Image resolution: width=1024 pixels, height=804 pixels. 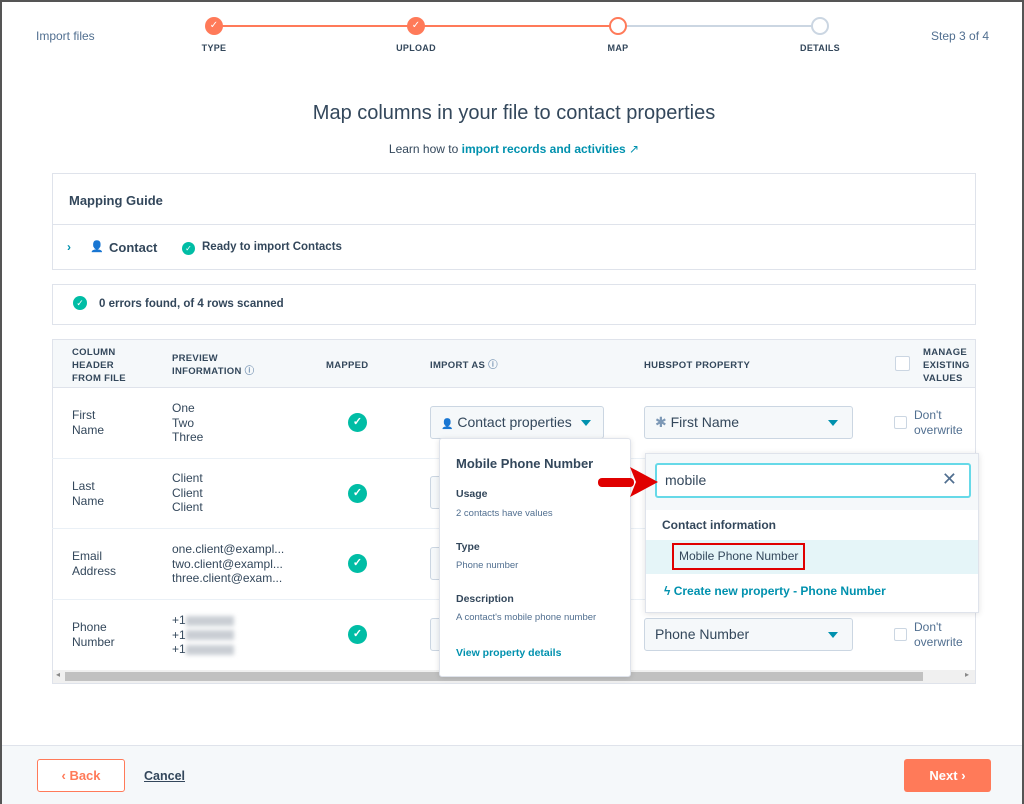 What do you see at coordinates (69, 247) in the screenshot?
I see `expand-chevron-icon: ›` at bounding box center [69, 247].